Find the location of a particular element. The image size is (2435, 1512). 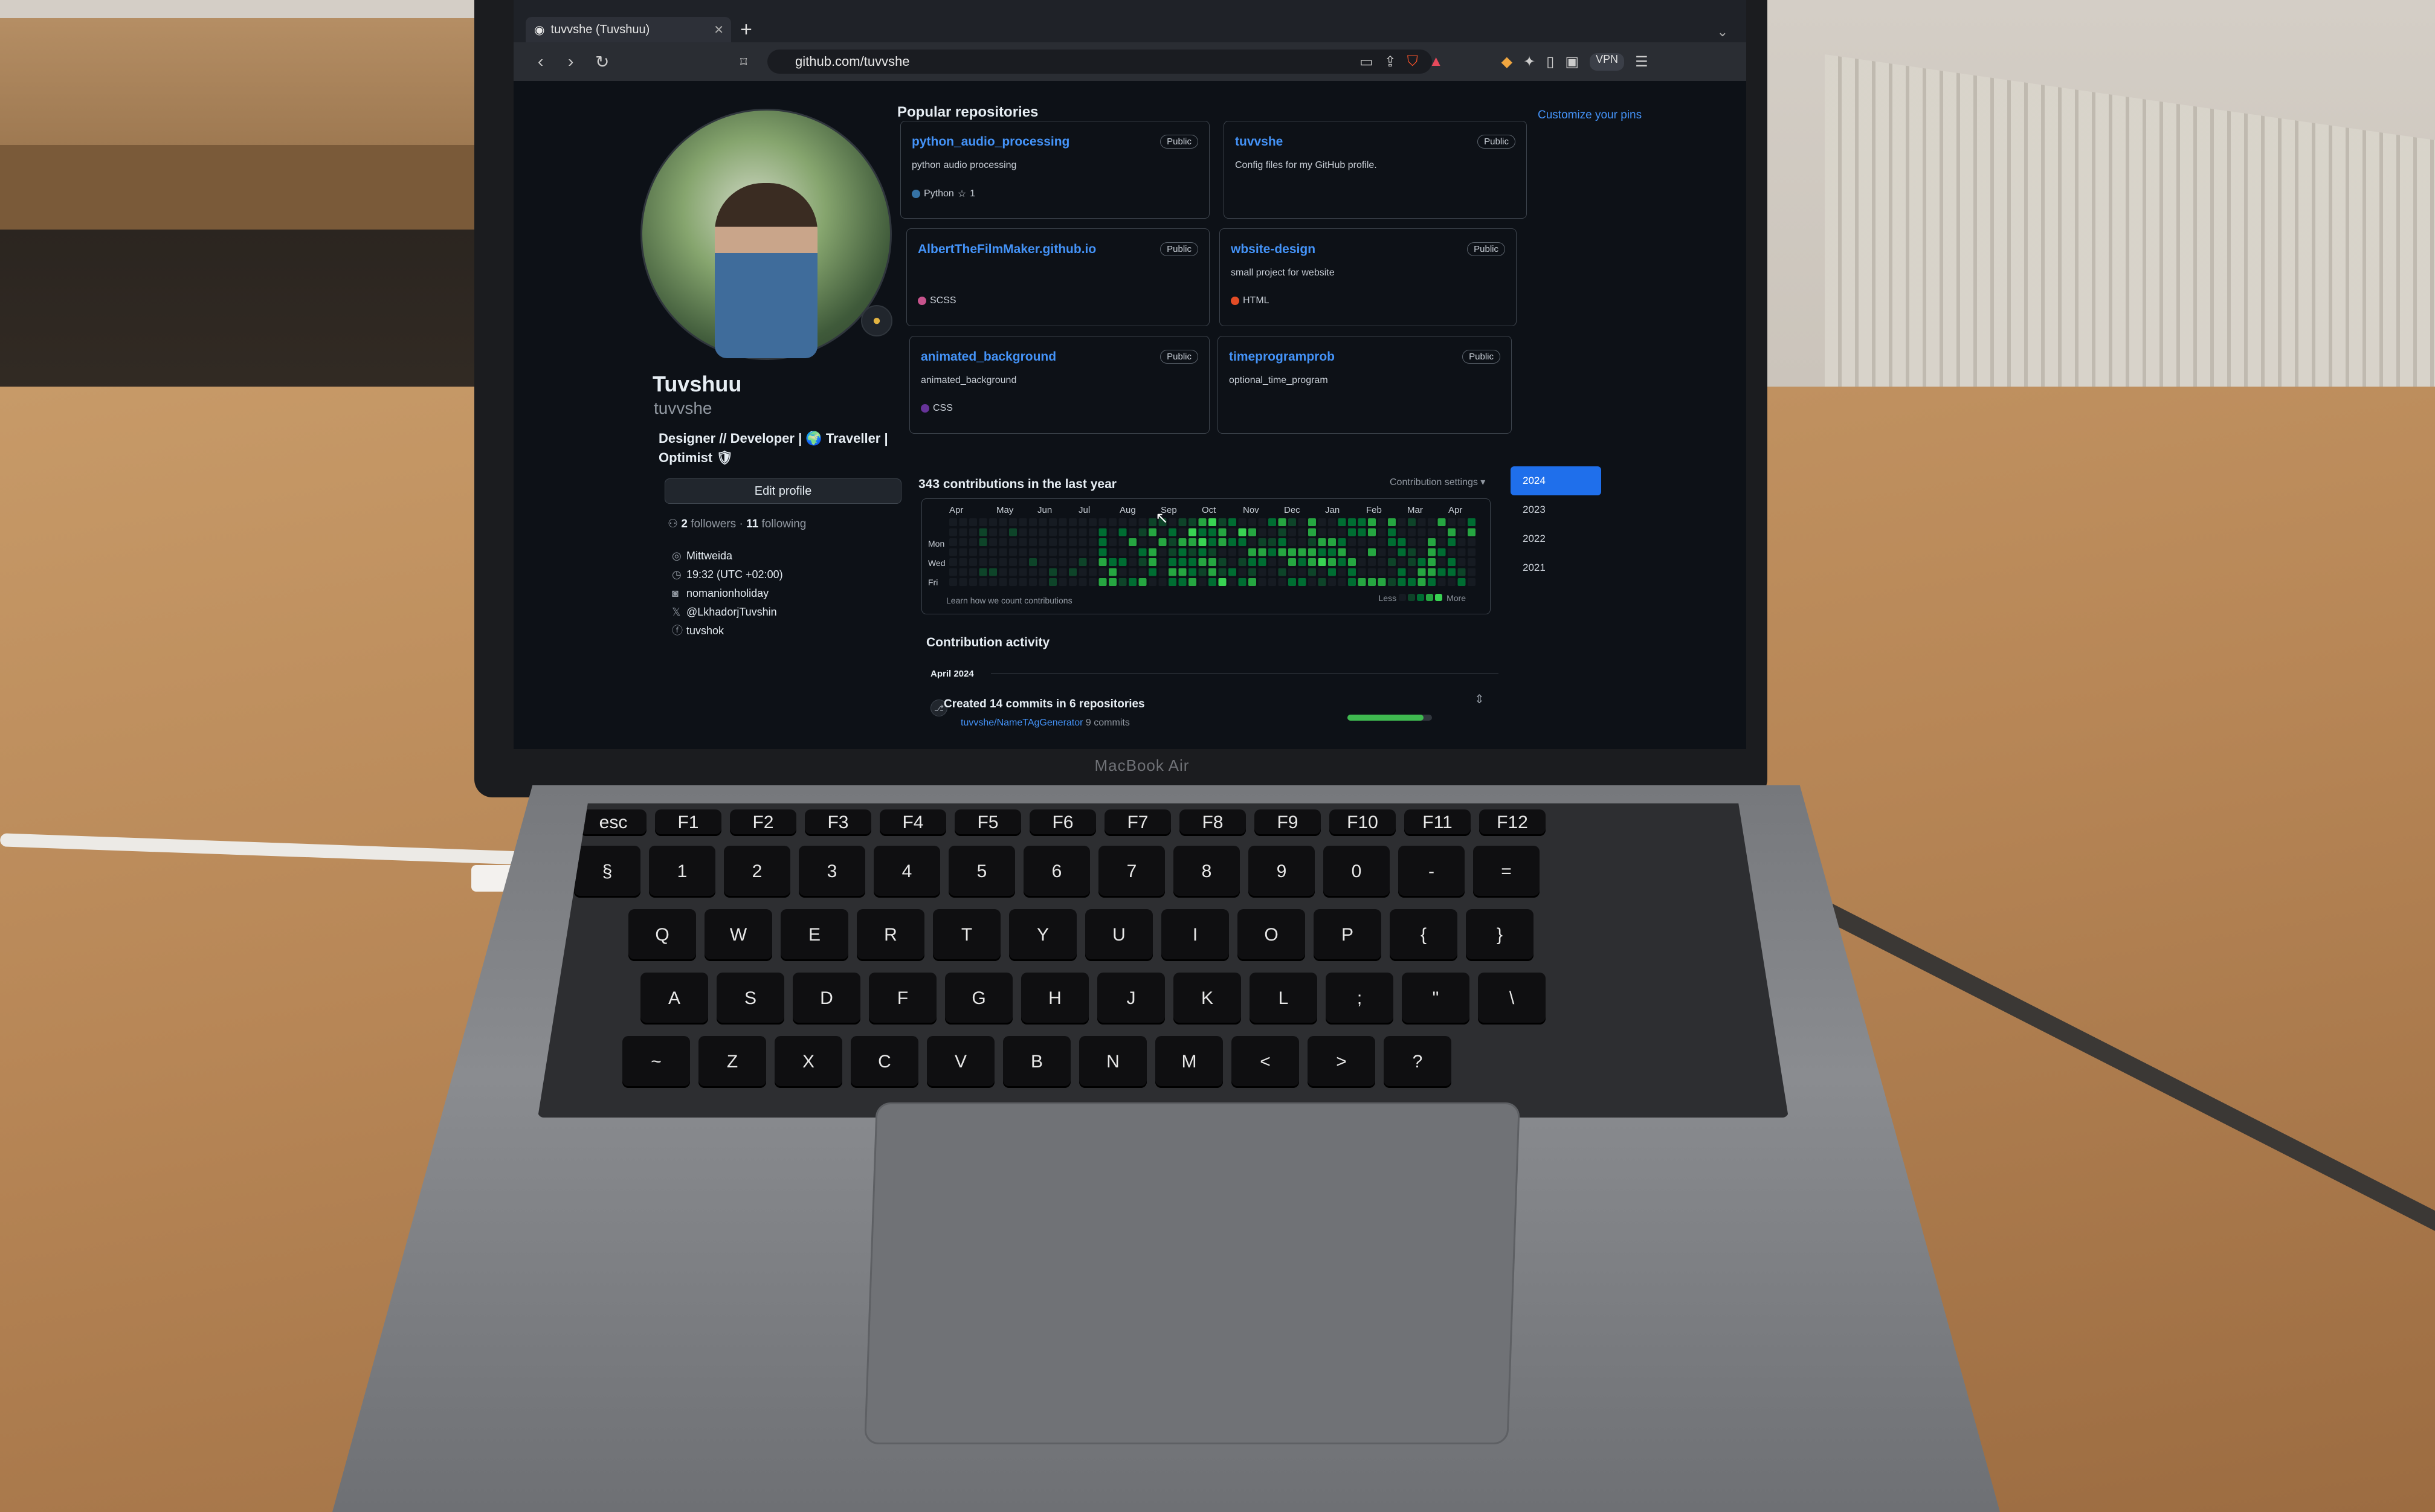

key: I is located at coordinates (1195, 935).